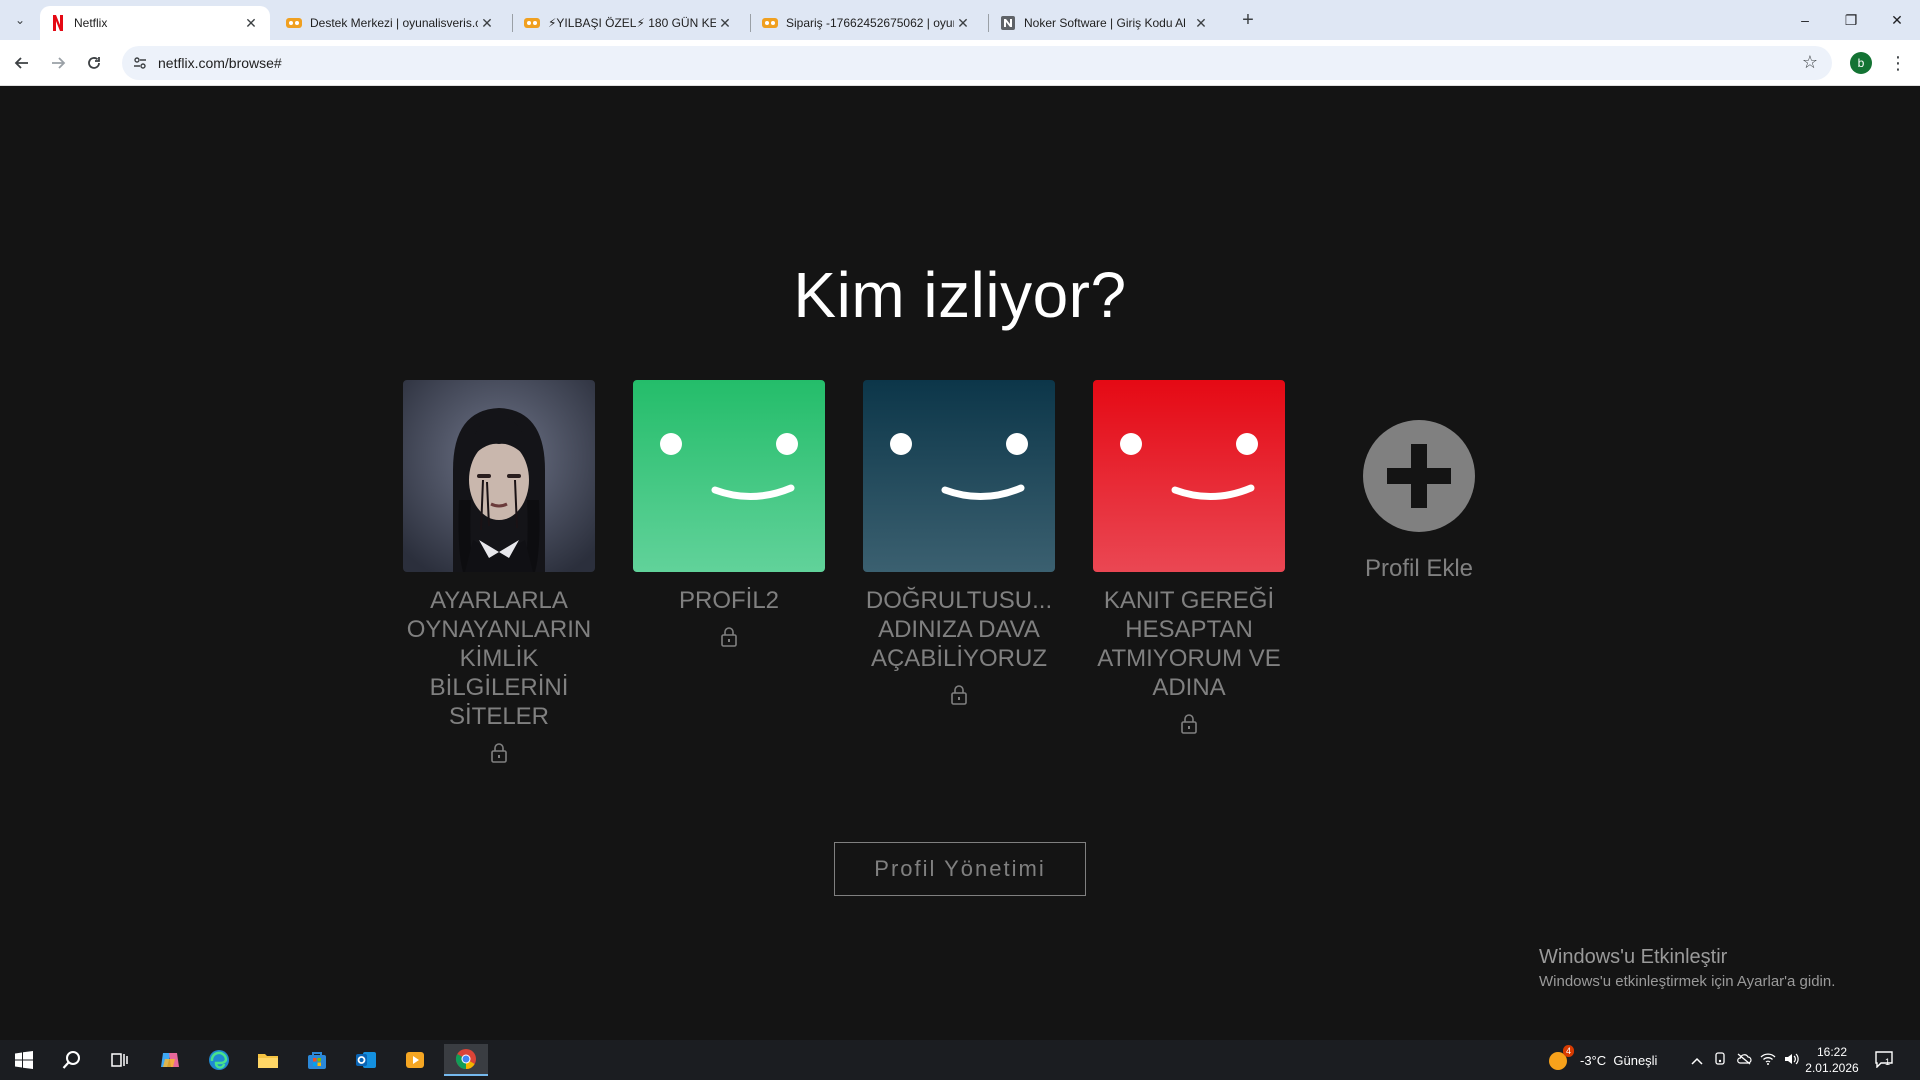 The width and height of the screenshot is (1920, 1080). I want to click on cloud-off-icon, so click(1744, 1060).